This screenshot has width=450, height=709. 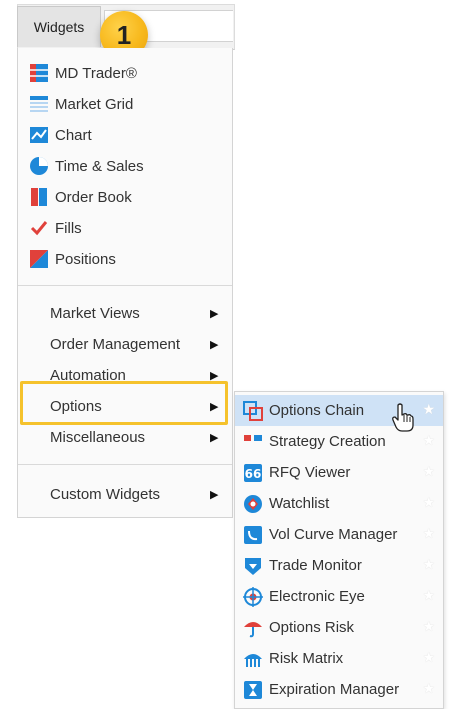 What do you see at coordinates (403, 420) in the screenshot?
I see `hand-cursor-icon` at bounding box center [403, 420].